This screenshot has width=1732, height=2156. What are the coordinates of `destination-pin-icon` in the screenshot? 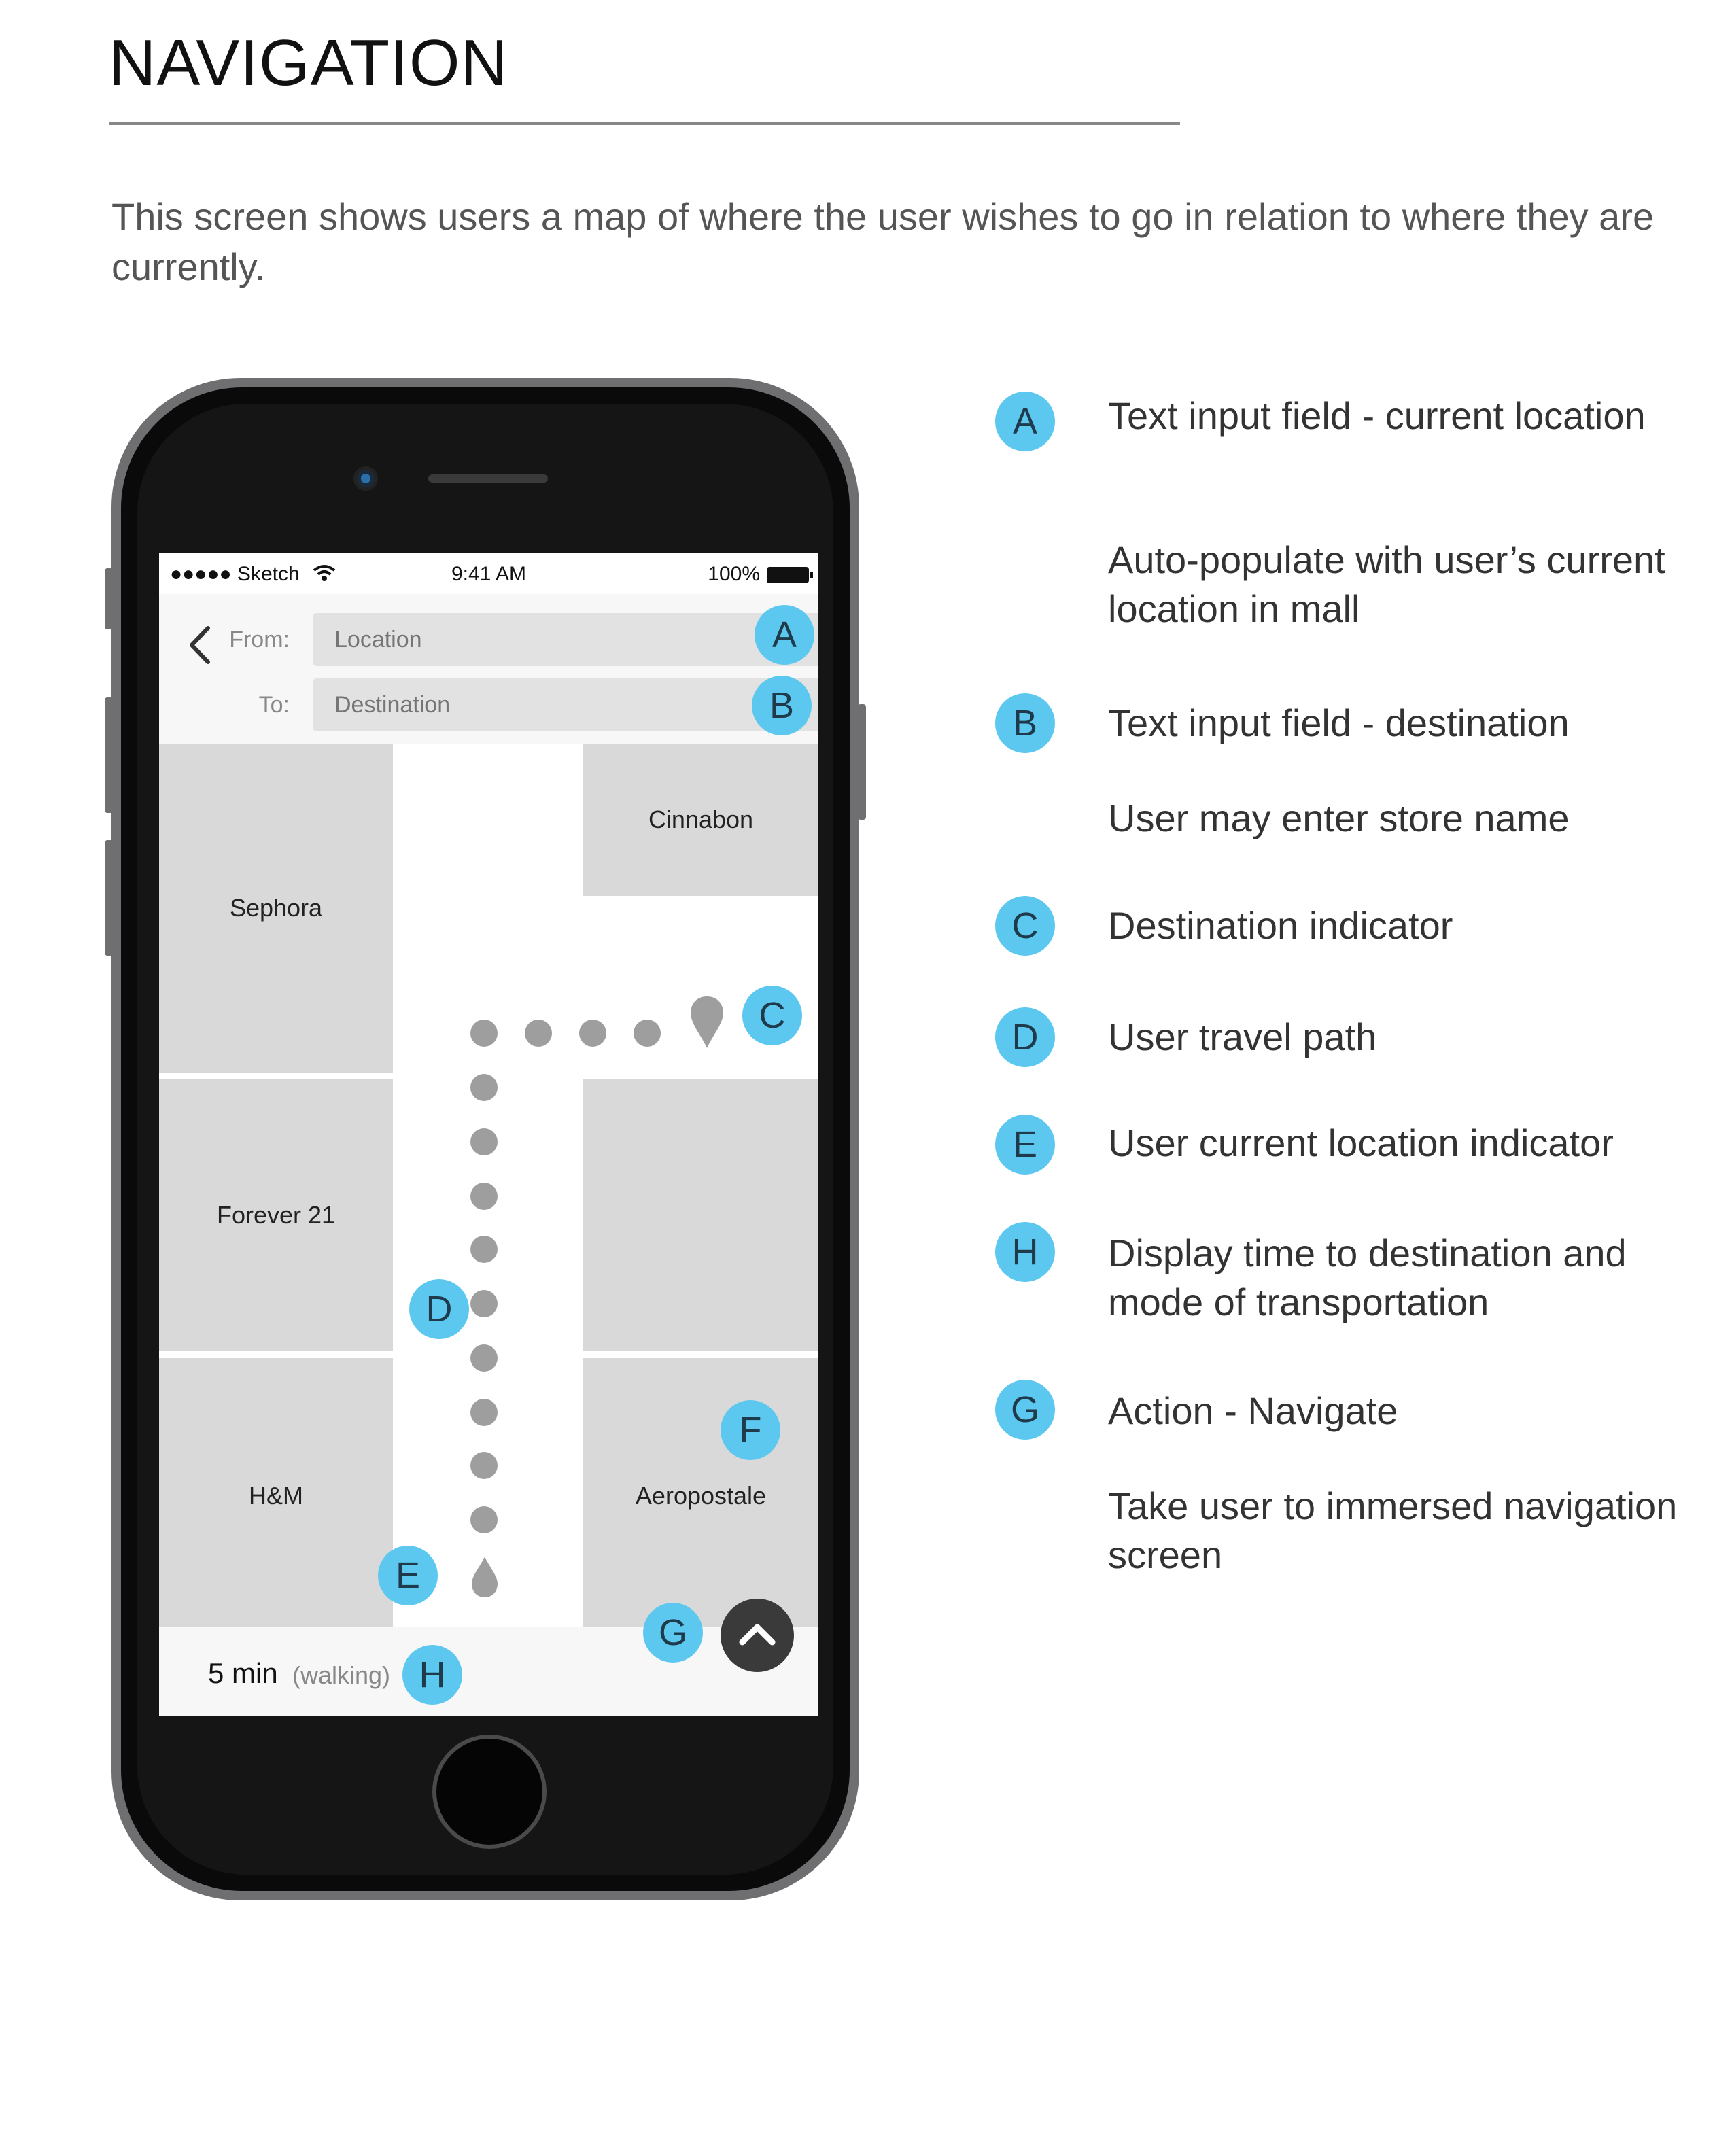 It's located at (707, 1022).